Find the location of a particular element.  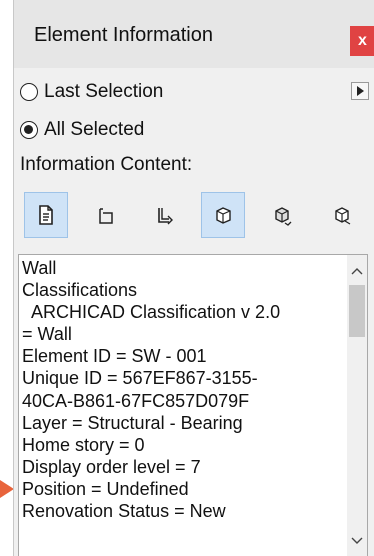

radio-button-icon is located at coordinates (29, 92).